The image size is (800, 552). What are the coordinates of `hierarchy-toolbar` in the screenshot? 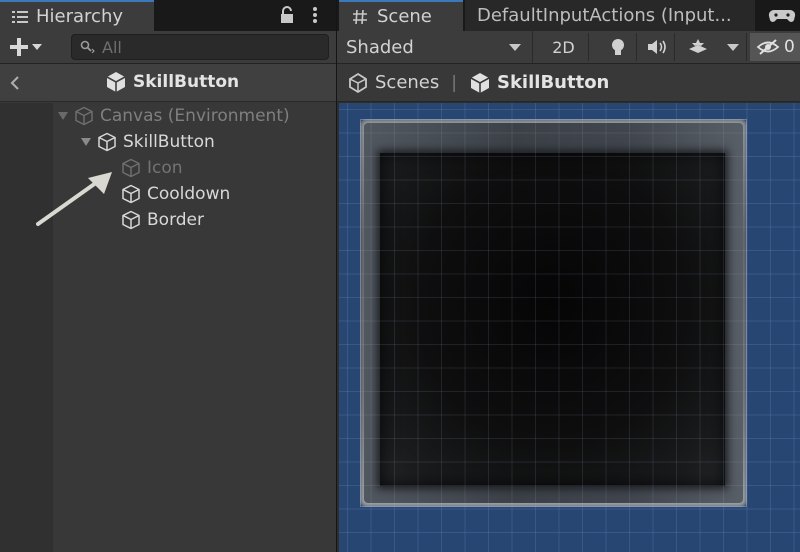 It's located at (168, 47).